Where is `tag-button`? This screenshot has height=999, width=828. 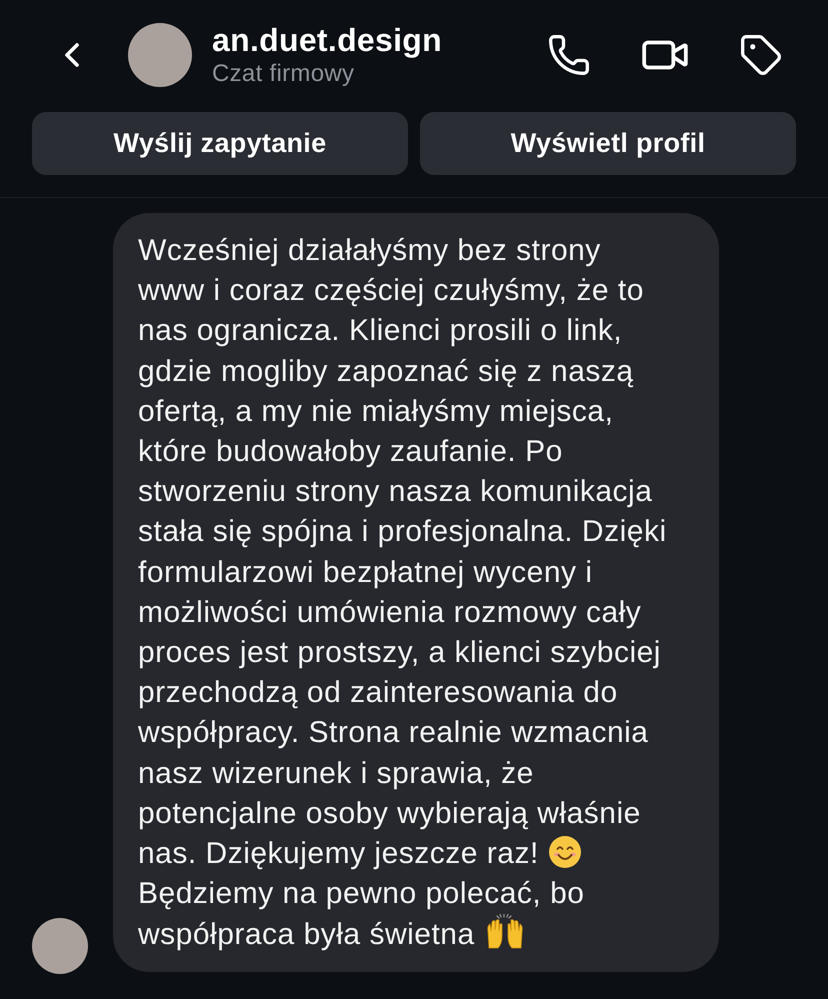
tag-button is located at coordinates (761, 55).